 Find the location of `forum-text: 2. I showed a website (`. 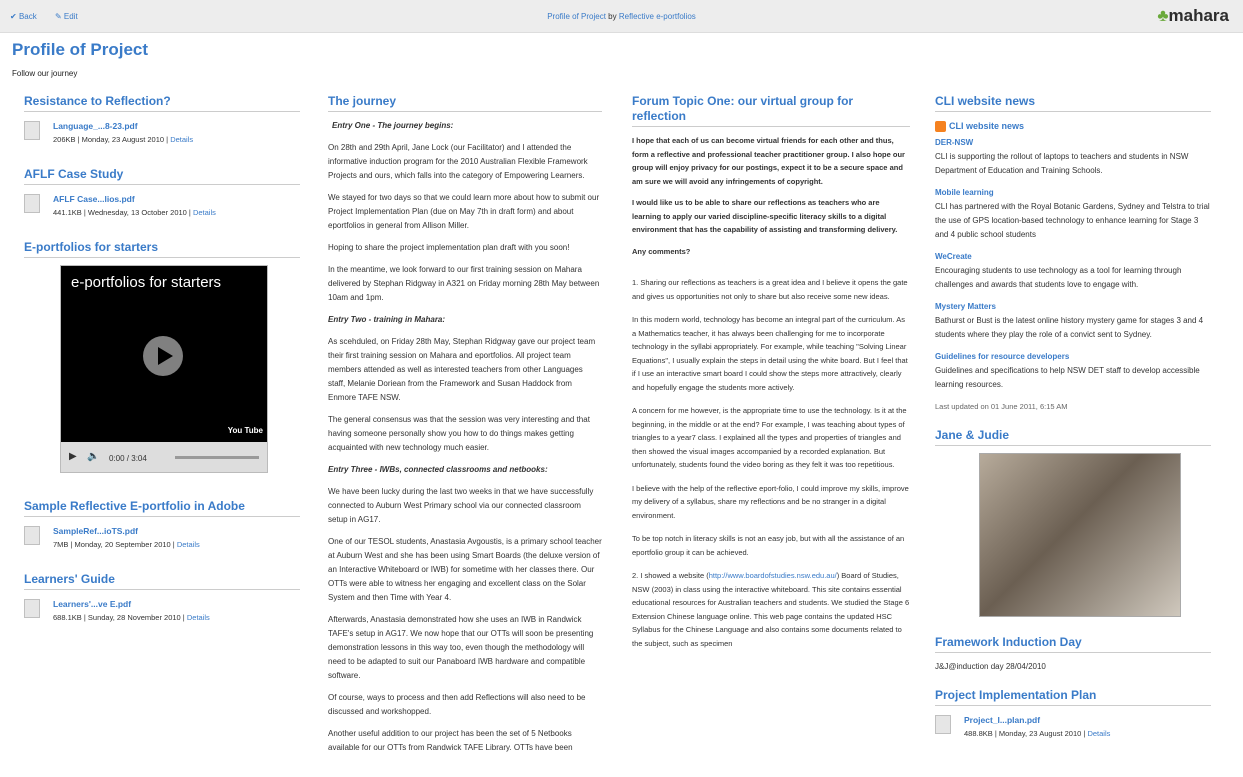

forum-text: 2. I showed a website ( is located at coordinates (670, 575).